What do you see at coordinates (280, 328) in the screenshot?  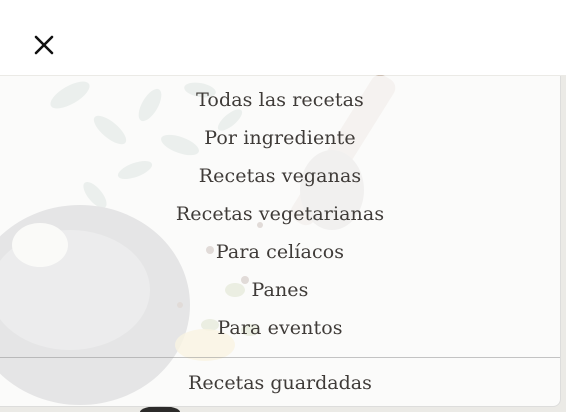 I see `menu-item-para-eventos: Para eventos` at bounding box center [280, 328].